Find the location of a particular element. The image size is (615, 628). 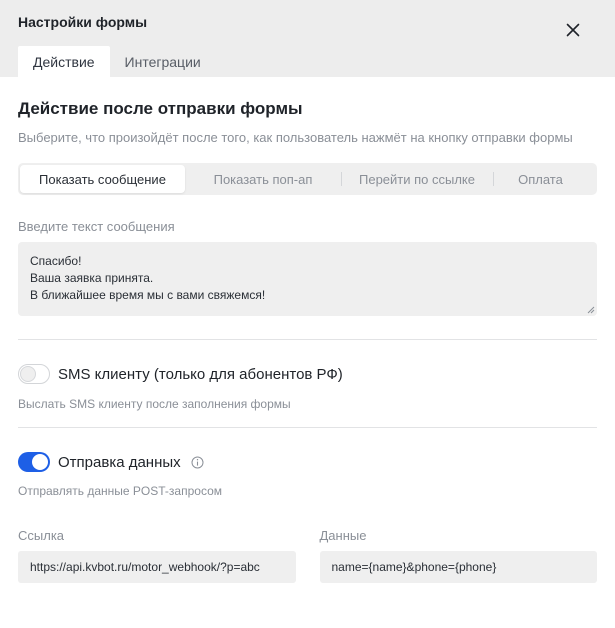

segment-go-to-link: Перейти по ссылке is located at coordinates (417, 179).